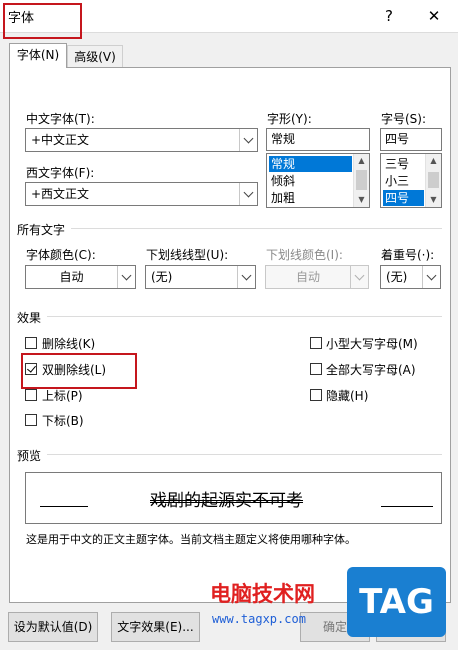 This screenshot has height=650, width=458. What do you see at coordinates (60, 140) in the screenshot?
I see `chinese-font-value: +中文正文` at bounding box center [60, 140].